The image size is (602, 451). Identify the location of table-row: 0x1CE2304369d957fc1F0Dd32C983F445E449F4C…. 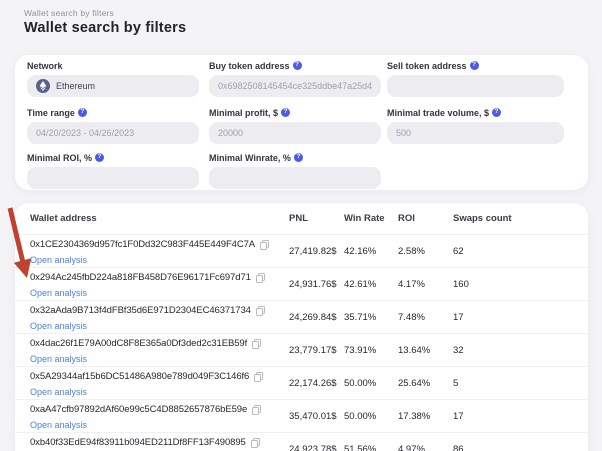
(301, 250).